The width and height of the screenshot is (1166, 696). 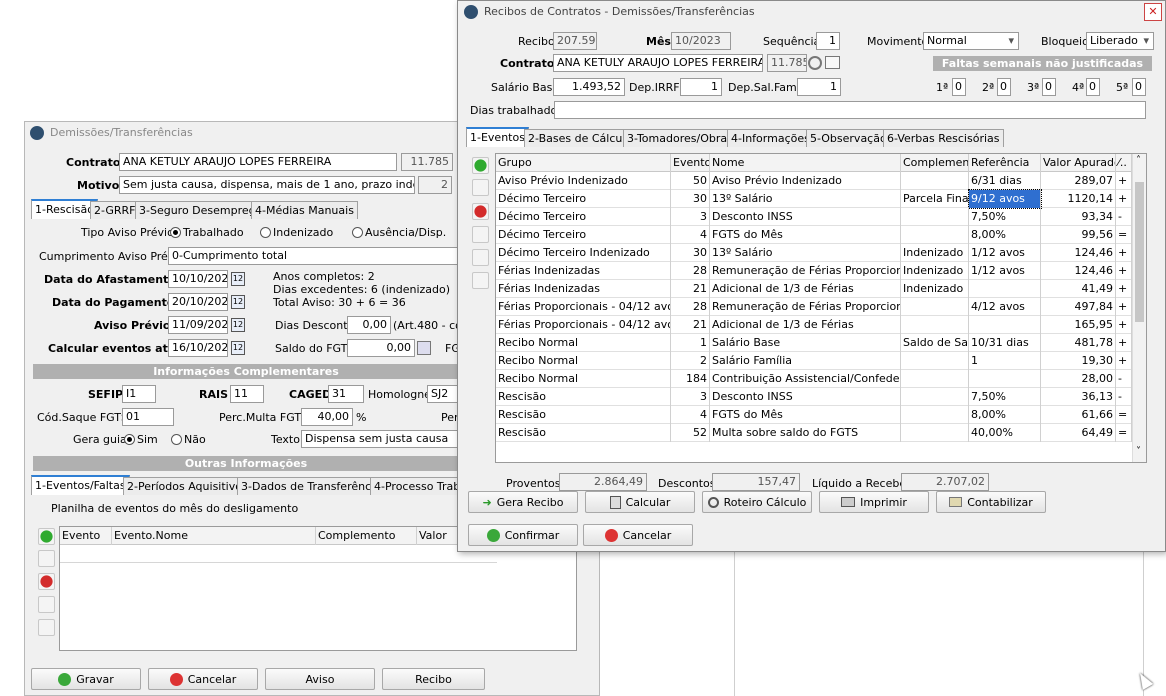 I want to click on tab-transferencia: 3-Dados de Transferência, so click(x=311, y=486).